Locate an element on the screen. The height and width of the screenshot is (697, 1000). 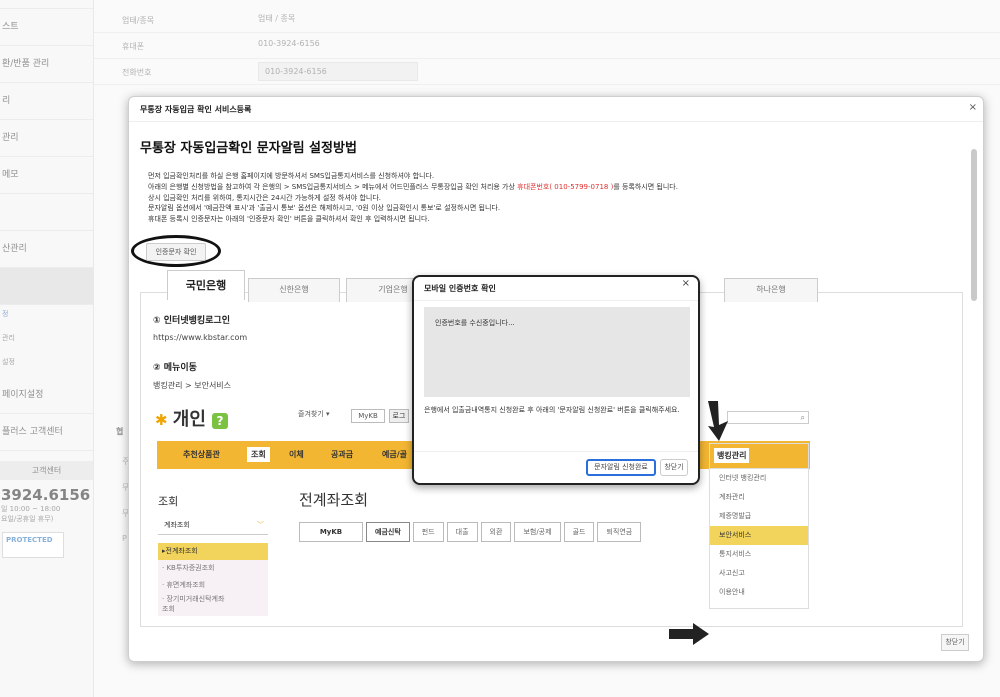
tab-shinhan: 신한은행 is located at coordinates (294, 290).